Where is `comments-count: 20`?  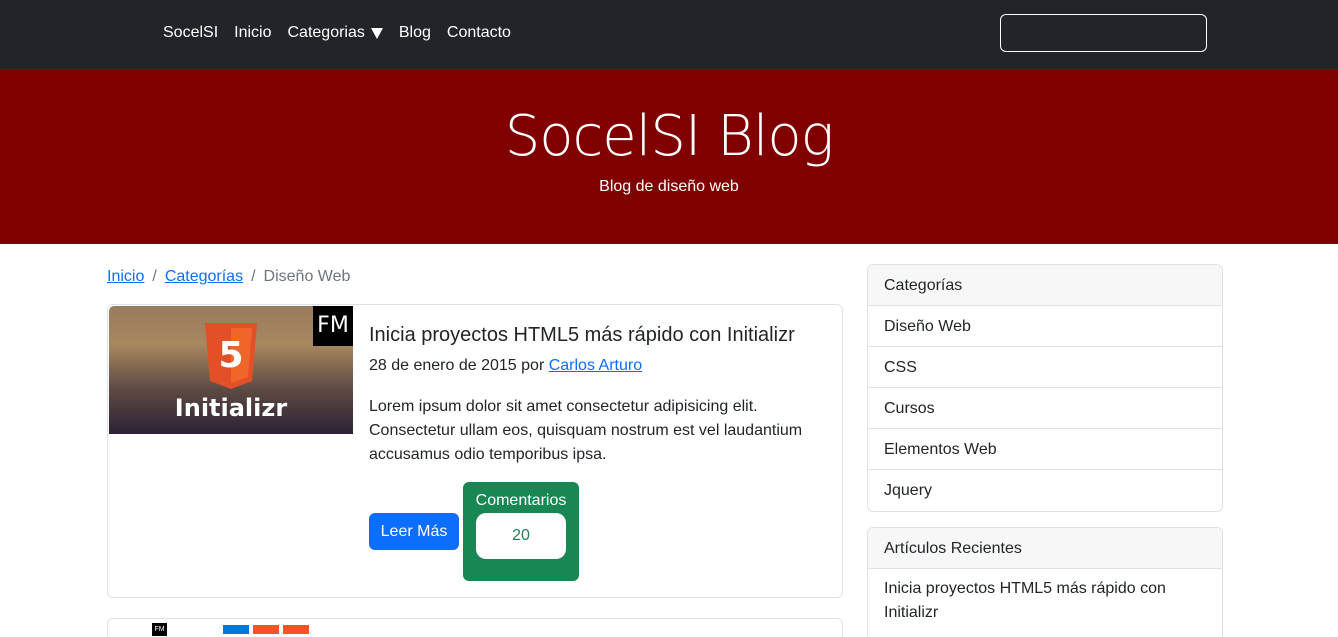 comments-count: 20 is located at coordinates (521, 536).